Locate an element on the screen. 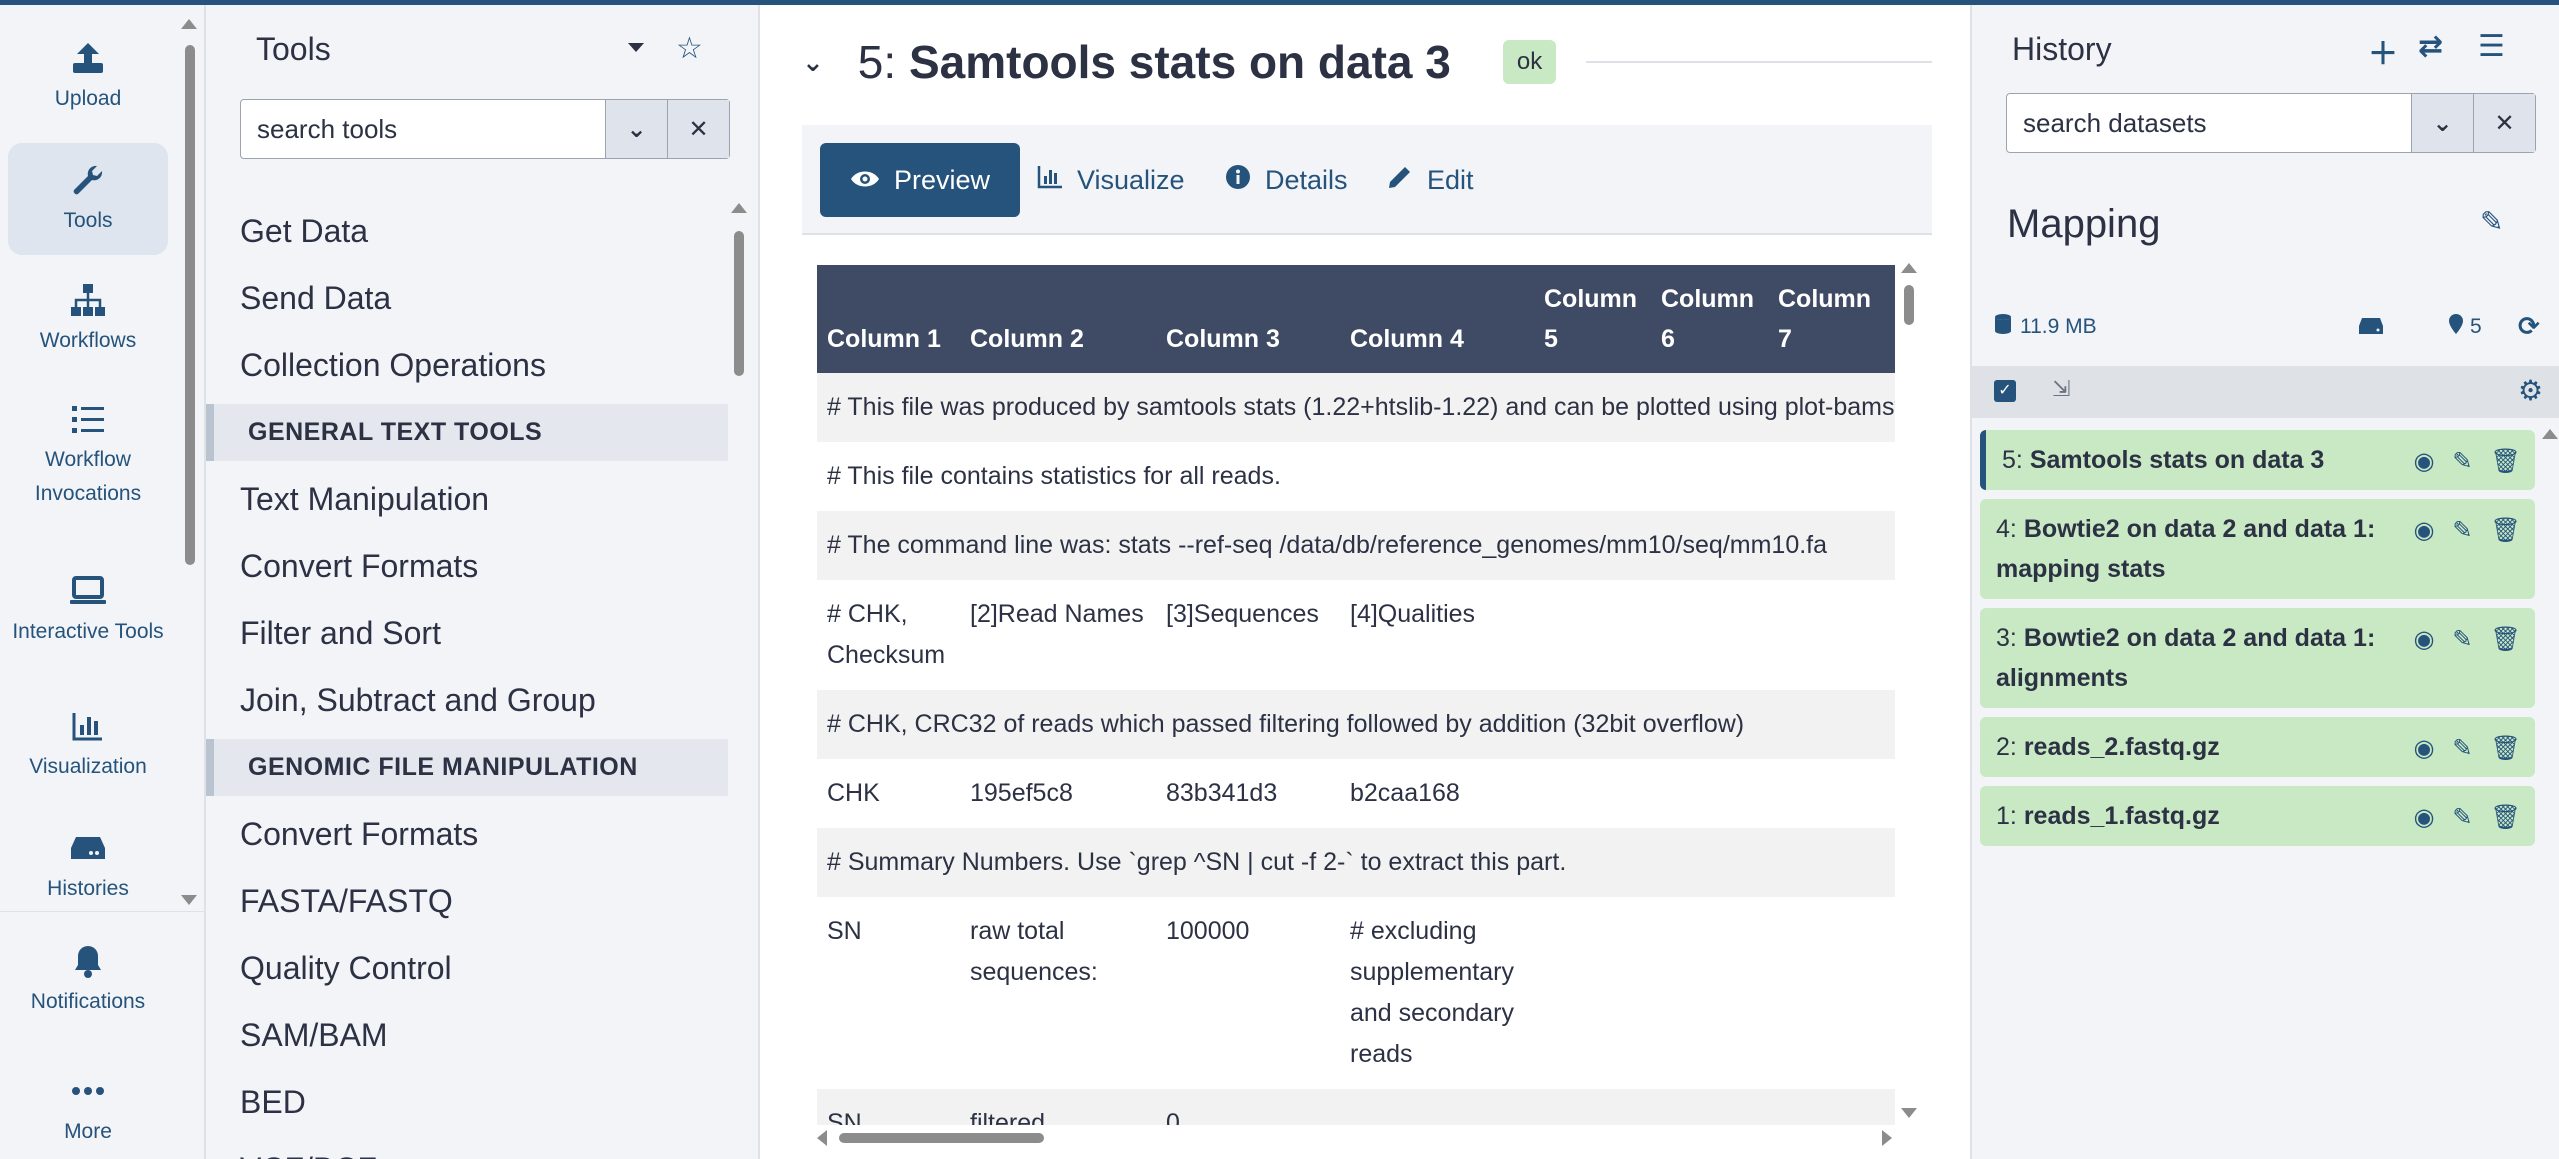 This screenshot has height=1159, width=2559. activity-upload: Upload is located at coordinates (88, 77).